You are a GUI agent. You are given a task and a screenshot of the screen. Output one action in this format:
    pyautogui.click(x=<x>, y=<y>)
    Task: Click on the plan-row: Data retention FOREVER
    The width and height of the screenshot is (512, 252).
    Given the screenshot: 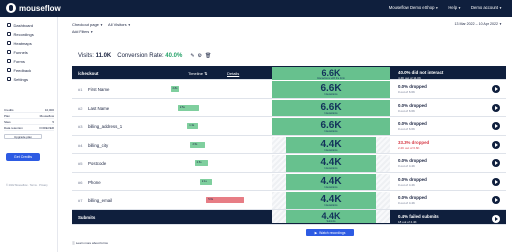 What is the action you would take?
    pyautogui.click(x=29, y=128)
    